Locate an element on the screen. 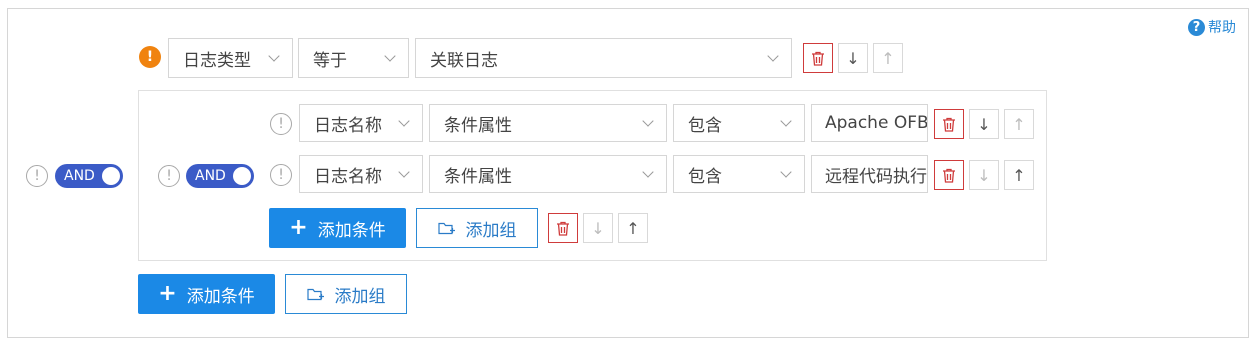  value-input-text: Apache OFBiz is located at coordinates (876, 123).